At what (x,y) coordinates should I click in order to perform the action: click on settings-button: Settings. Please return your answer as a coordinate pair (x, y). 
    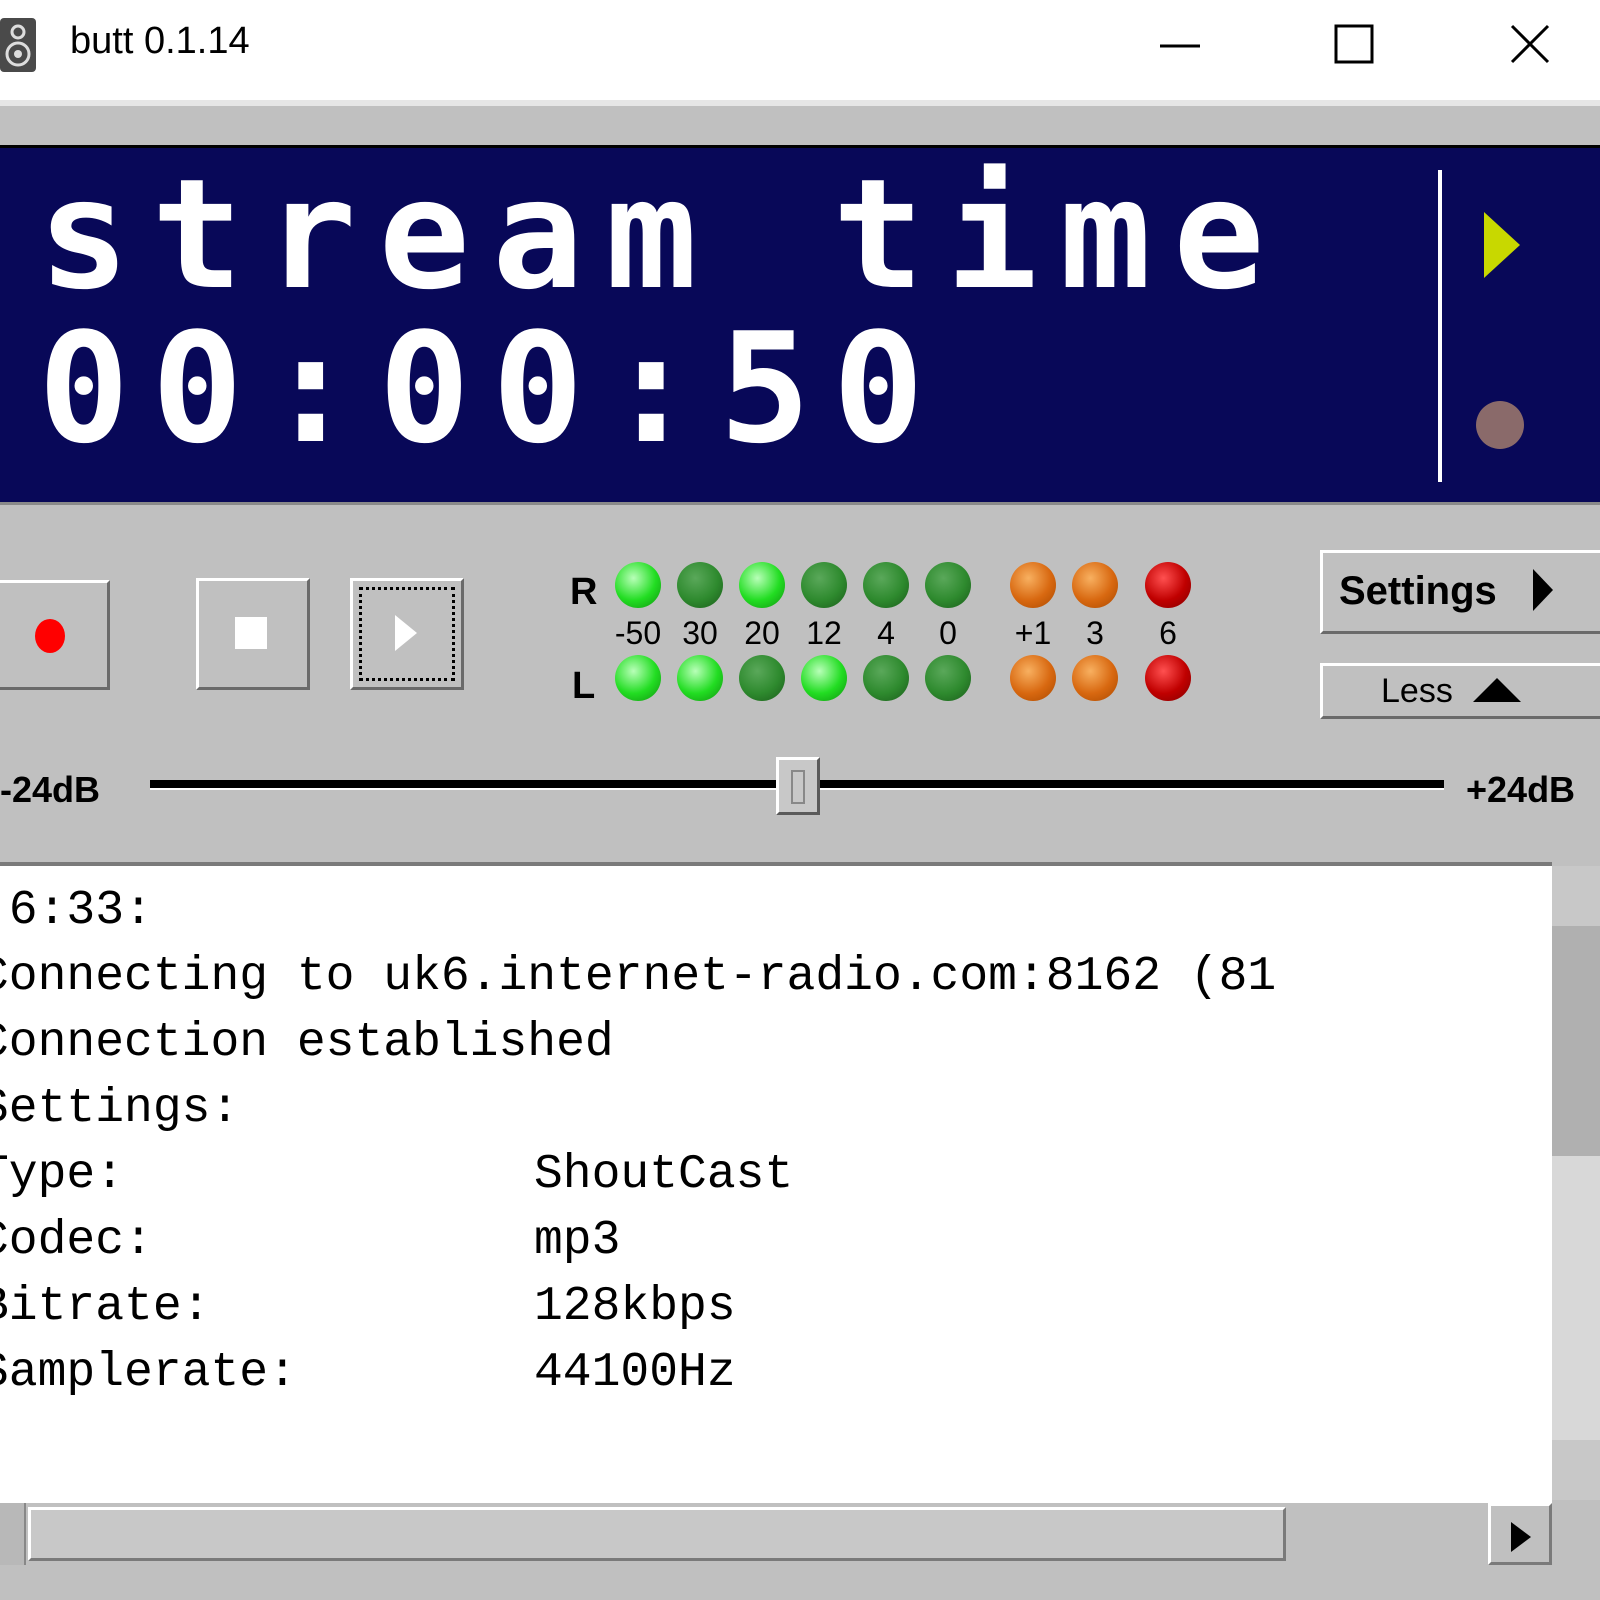
    Looking at the image, I should click on (1460, 592).